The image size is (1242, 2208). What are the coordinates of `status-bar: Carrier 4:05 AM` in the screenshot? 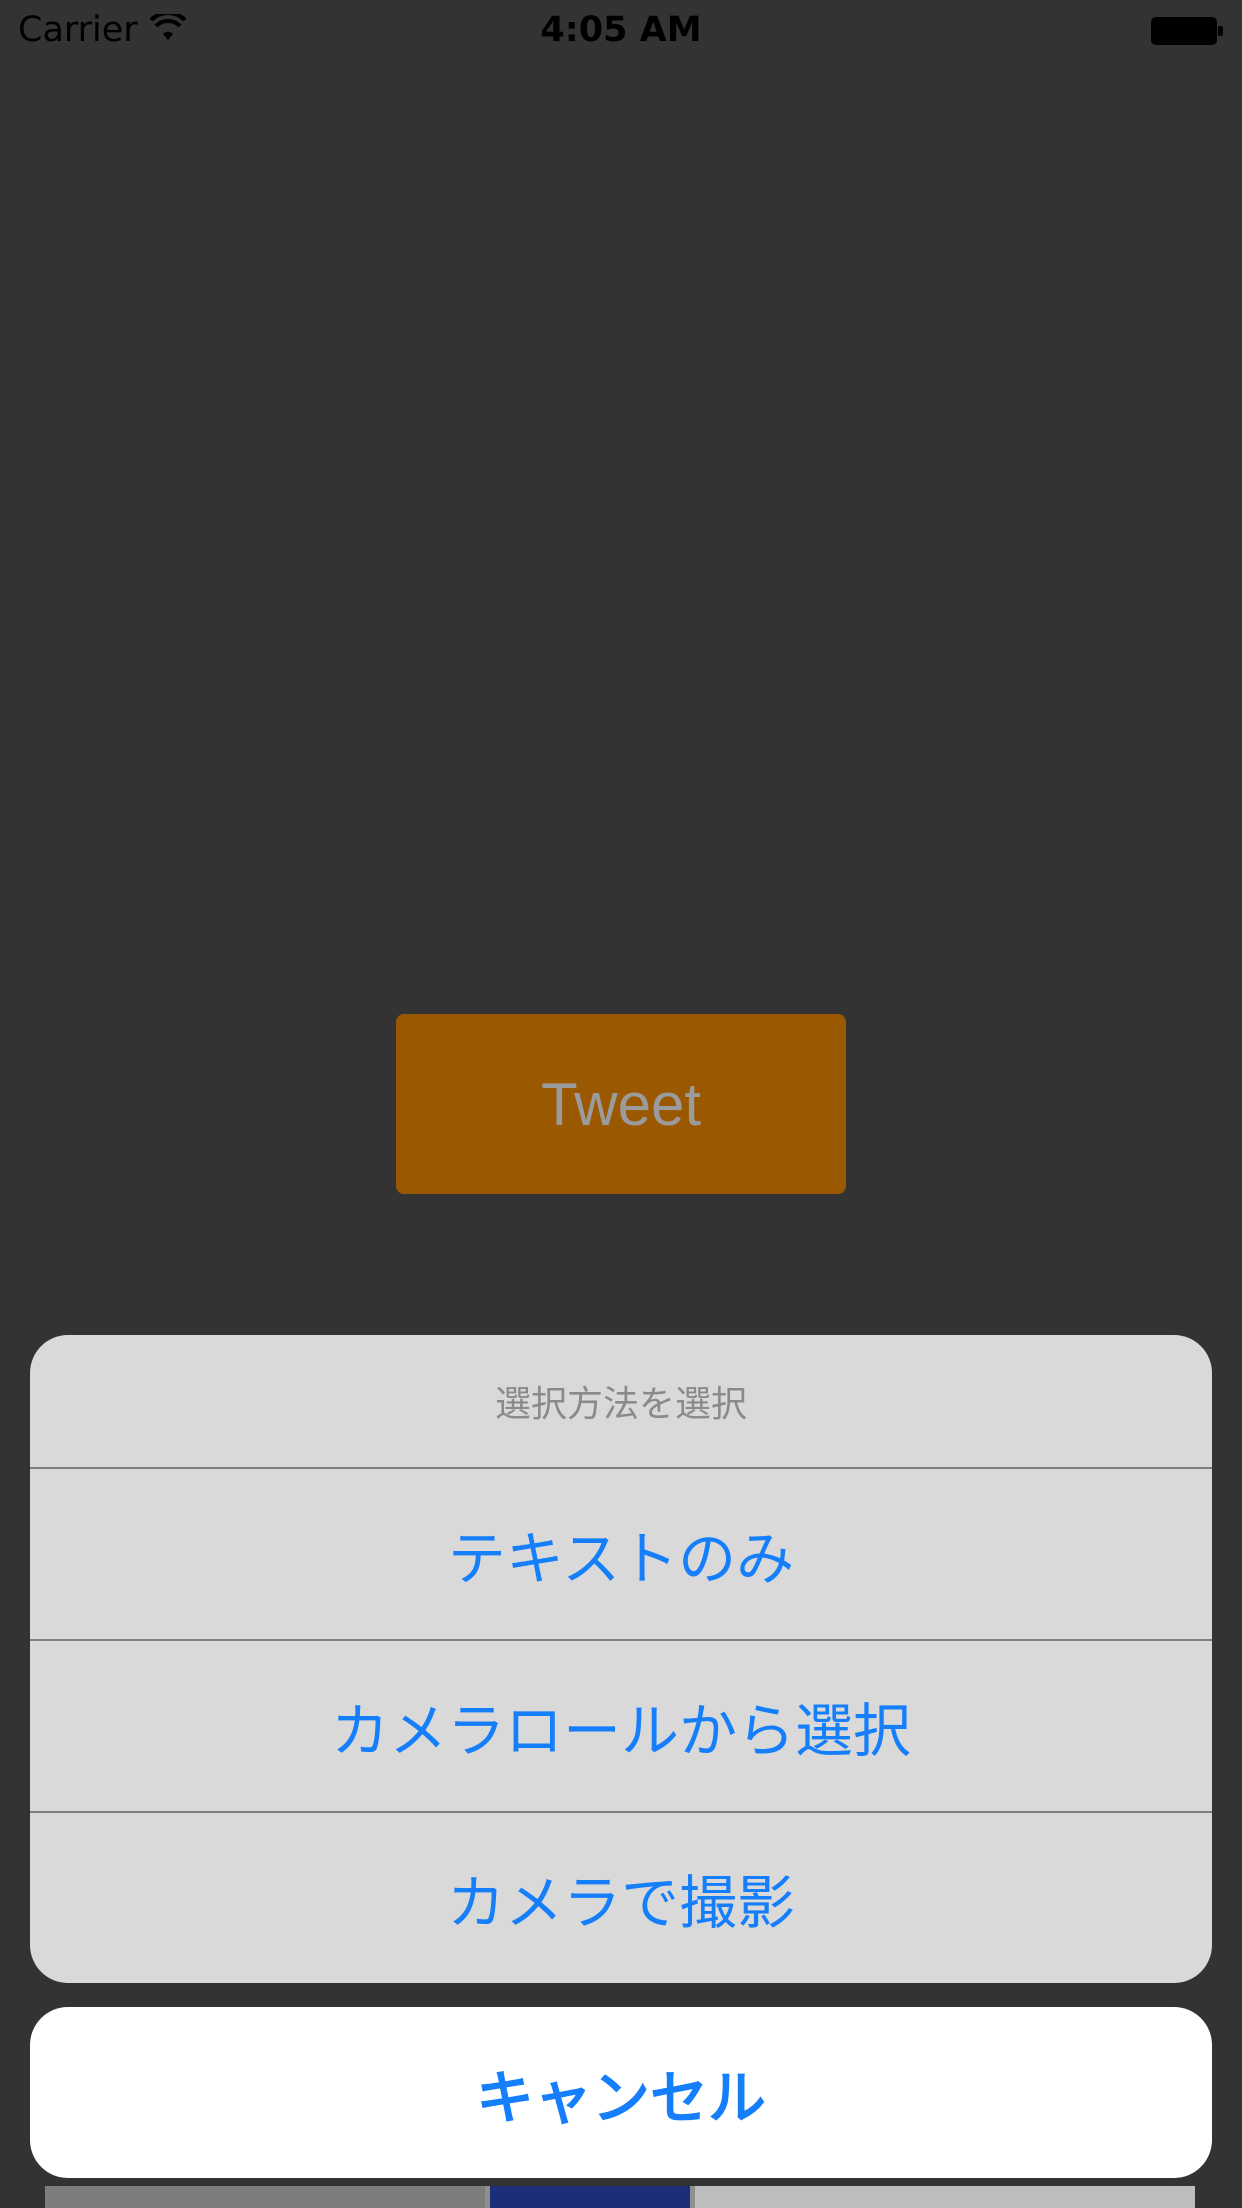 It's located at (621, 30).